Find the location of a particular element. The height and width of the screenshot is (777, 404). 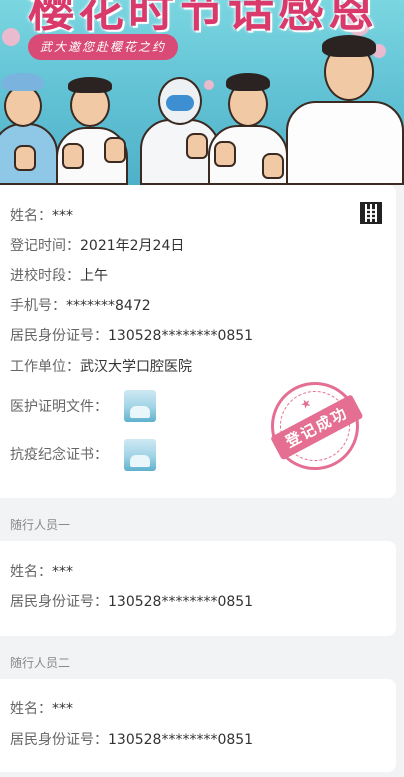

workplace-row: 工作单位：武汉大学口腔医院 is located at coordinates (101, 367).